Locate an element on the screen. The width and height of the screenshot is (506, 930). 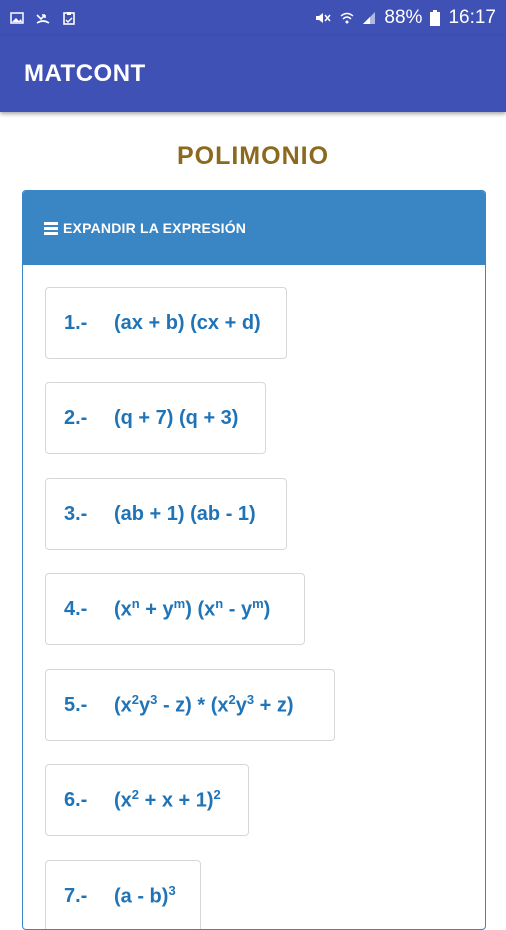
clock: 16:17 is located at coordinates (472, 17).